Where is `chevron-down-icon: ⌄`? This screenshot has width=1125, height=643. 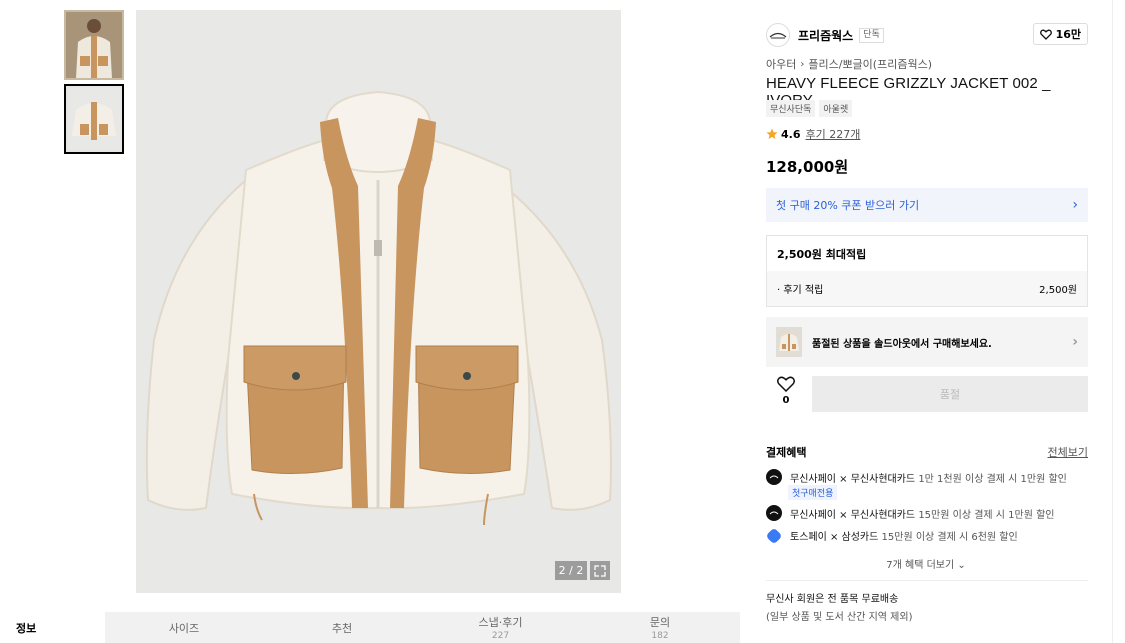
chevron-down-icon: ⌄ is located at coordinates (961, 565).